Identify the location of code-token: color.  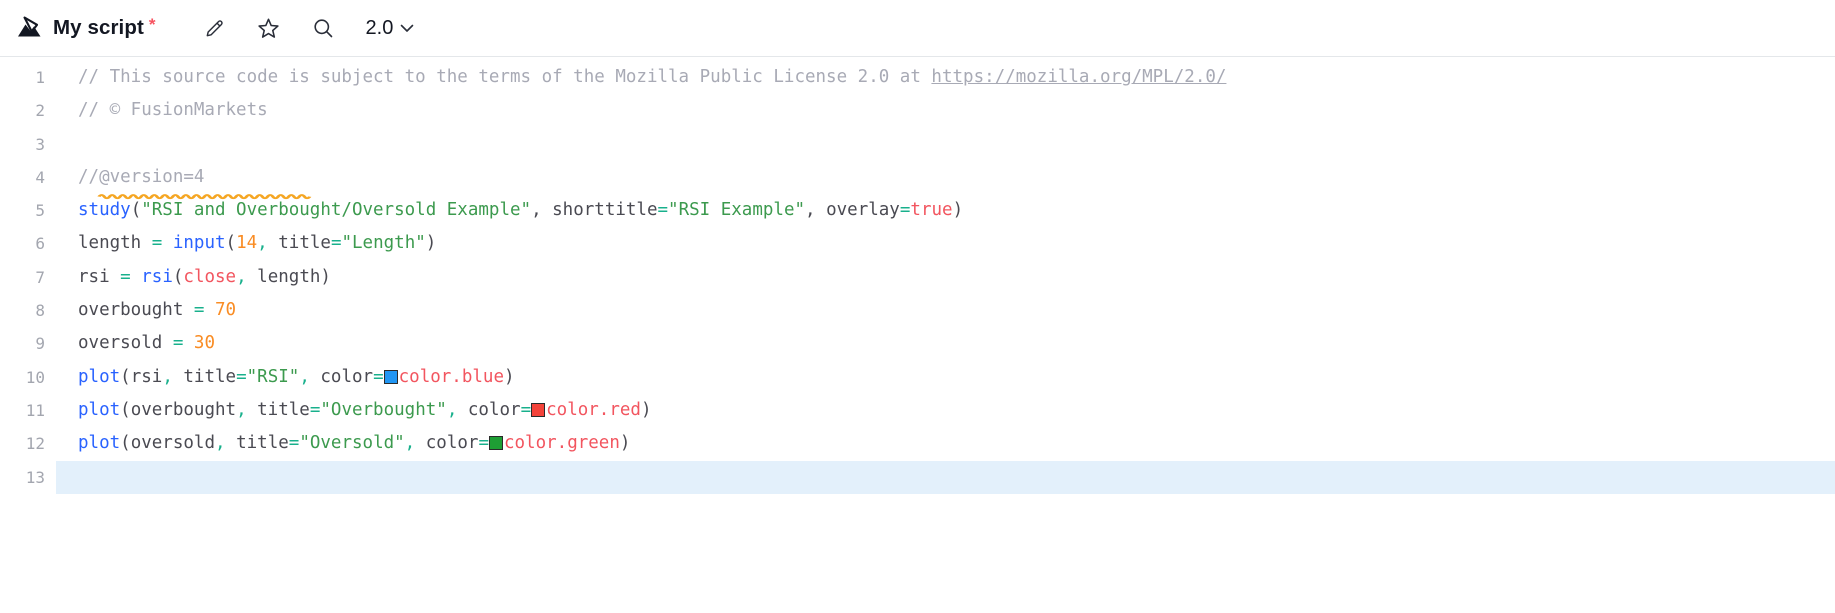
(341, 376).